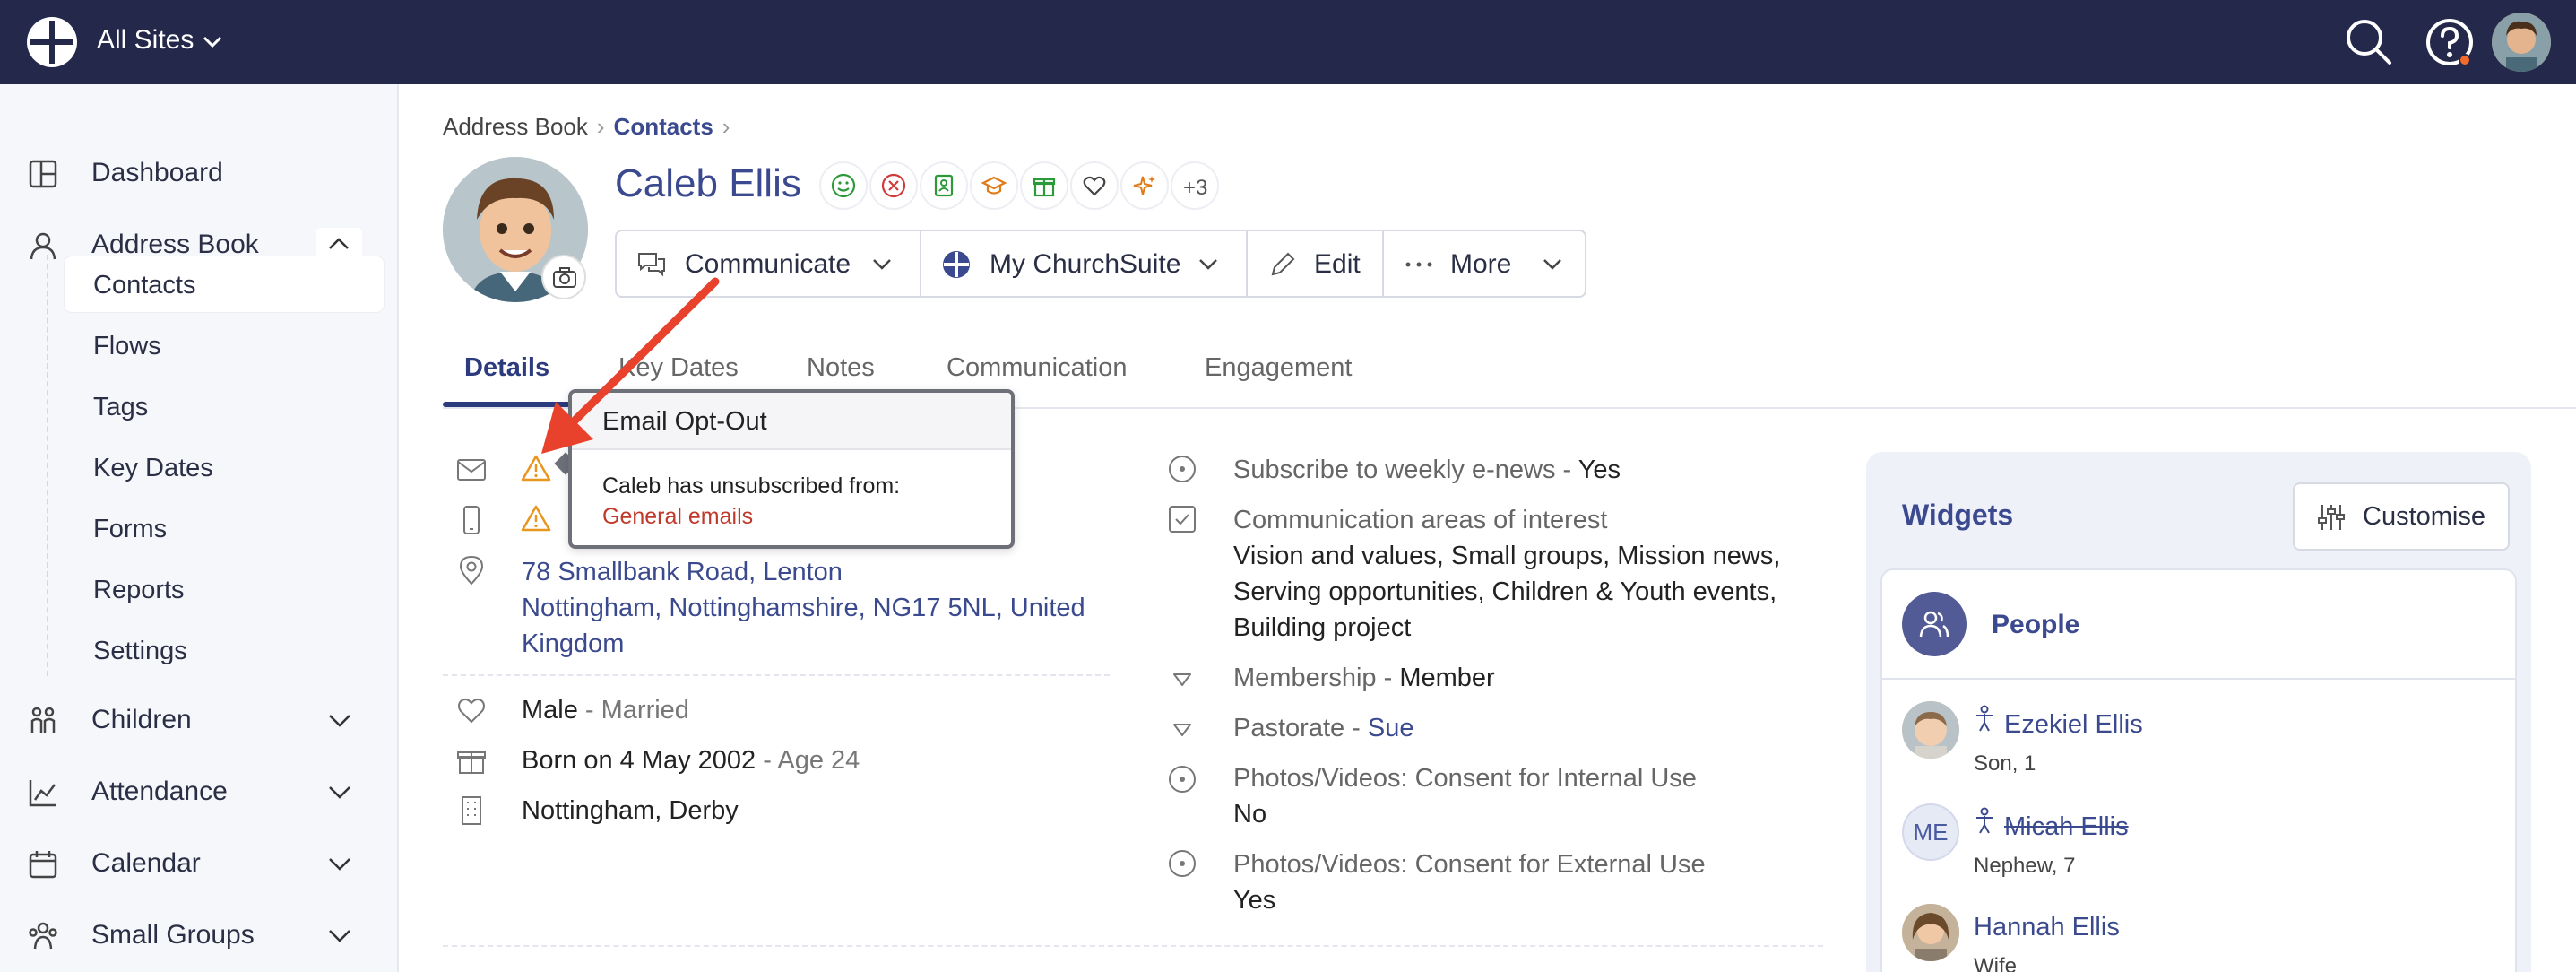 This screenshot has height=972, width=2576. Describe the element at coordinates (1288, 42) in the screenshot. I see `top-bar: All Sites` at that location.